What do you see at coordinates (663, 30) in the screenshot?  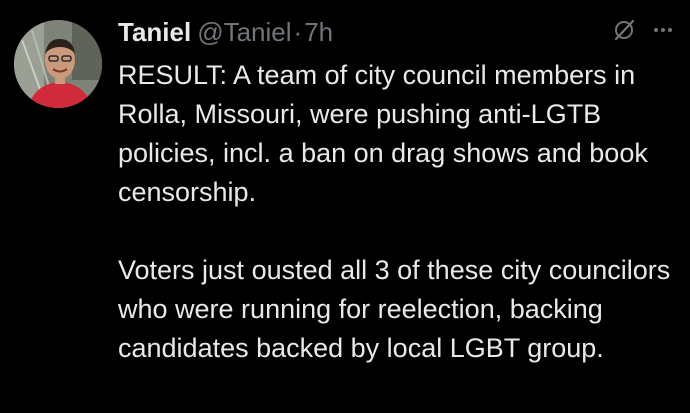 I see `more-options-icon` at bounding box center [663, 30].